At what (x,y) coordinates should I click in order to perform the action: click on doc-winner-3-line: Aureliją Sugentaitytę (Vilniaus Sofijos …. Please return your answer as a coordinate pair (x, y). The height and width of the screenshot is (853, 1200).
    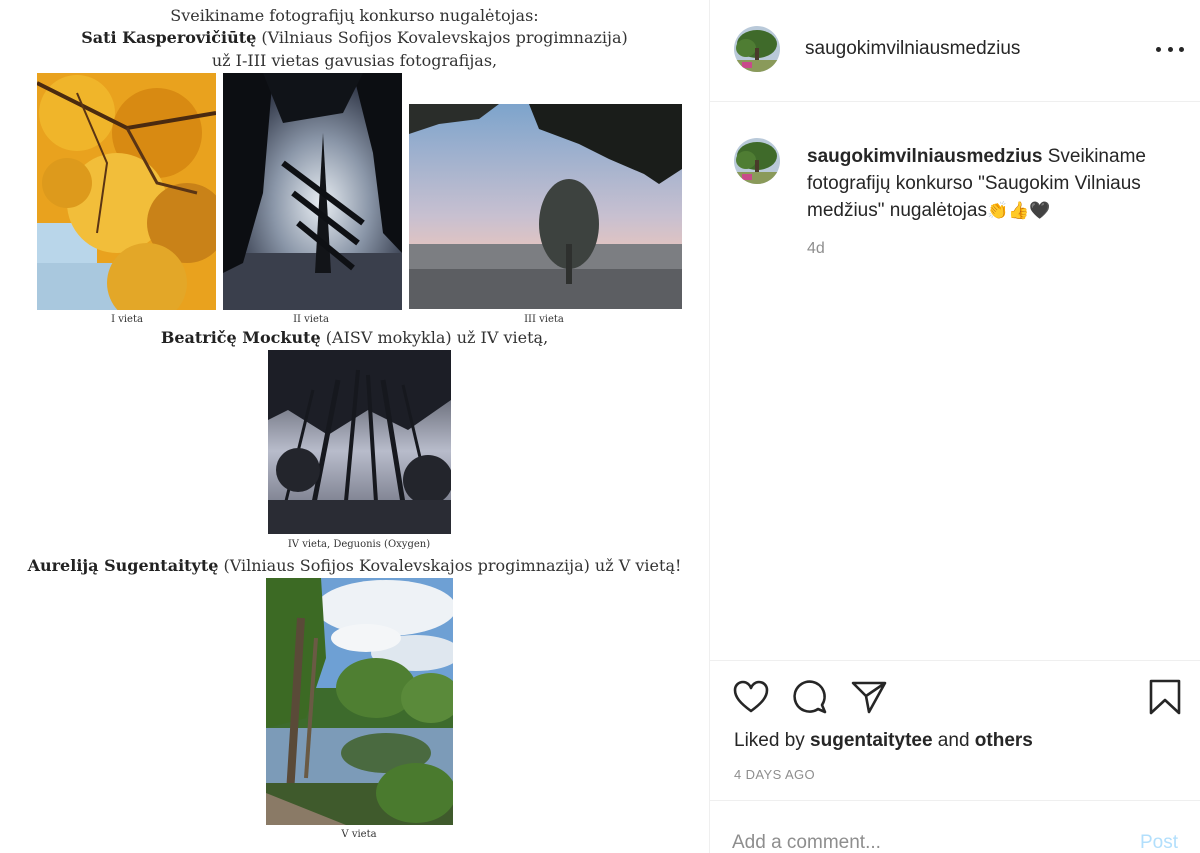
    Looking at the image, I should click on (354, 565).